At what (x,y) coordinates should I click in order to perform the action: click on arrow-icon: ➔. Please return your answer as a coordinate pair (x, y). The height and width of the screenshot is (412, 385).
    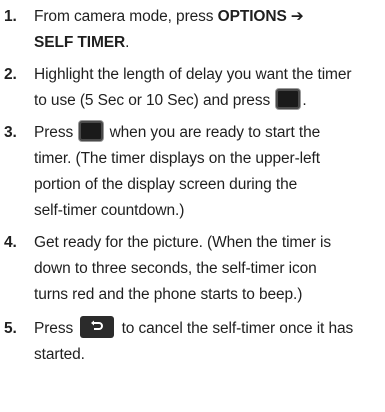
    Looking at the image, I should click on (297, 16).